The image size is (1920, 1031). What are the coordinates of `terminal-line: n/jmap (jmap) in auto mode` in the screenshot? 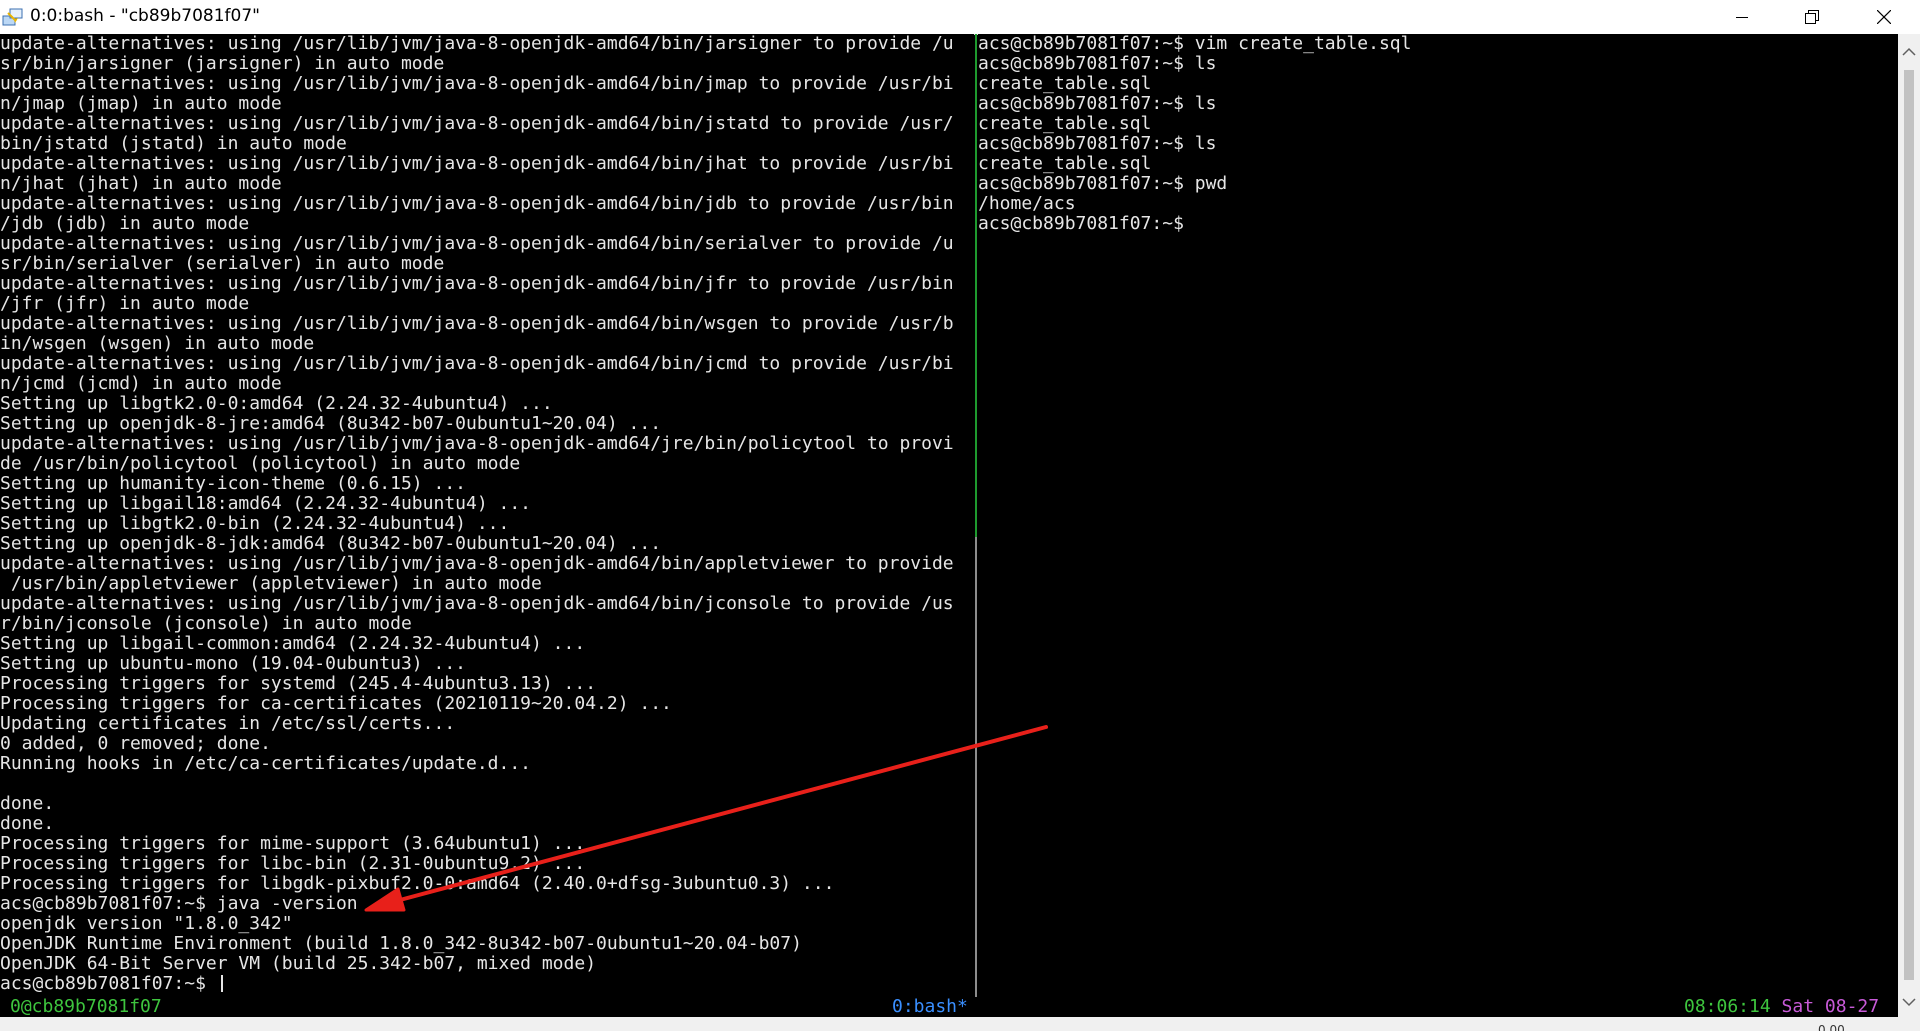 It's located at (141, 104).